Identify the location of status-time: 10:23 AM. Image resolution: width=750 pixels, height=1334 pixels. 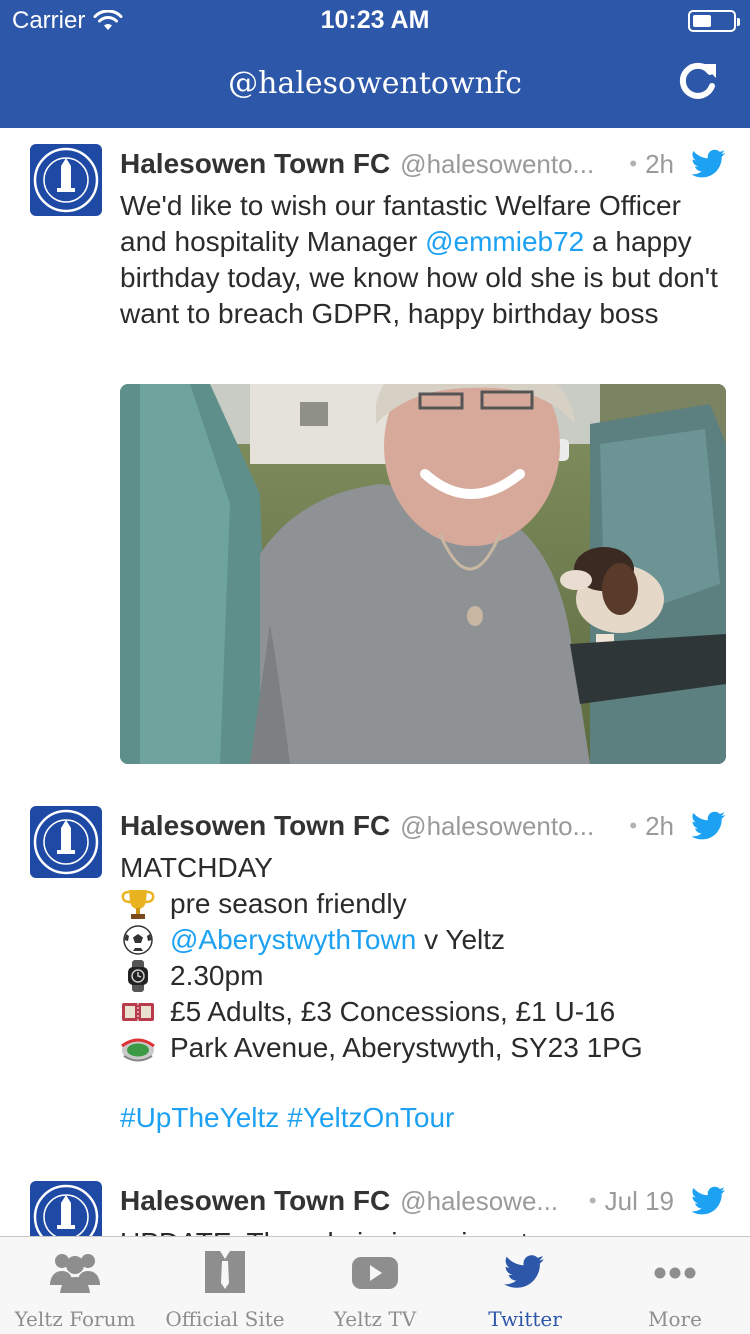
(375, 20).